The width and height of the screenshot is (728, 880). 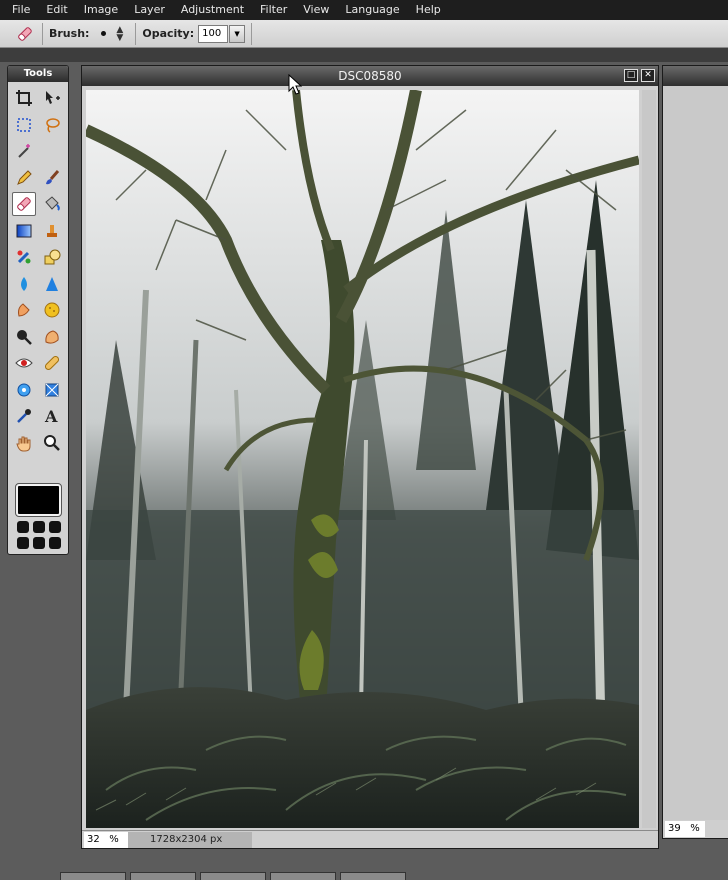 What do you see at coordinates (52, 310) in the screenshot?
I see `sponge-icon` at bounding box center [52, 310].